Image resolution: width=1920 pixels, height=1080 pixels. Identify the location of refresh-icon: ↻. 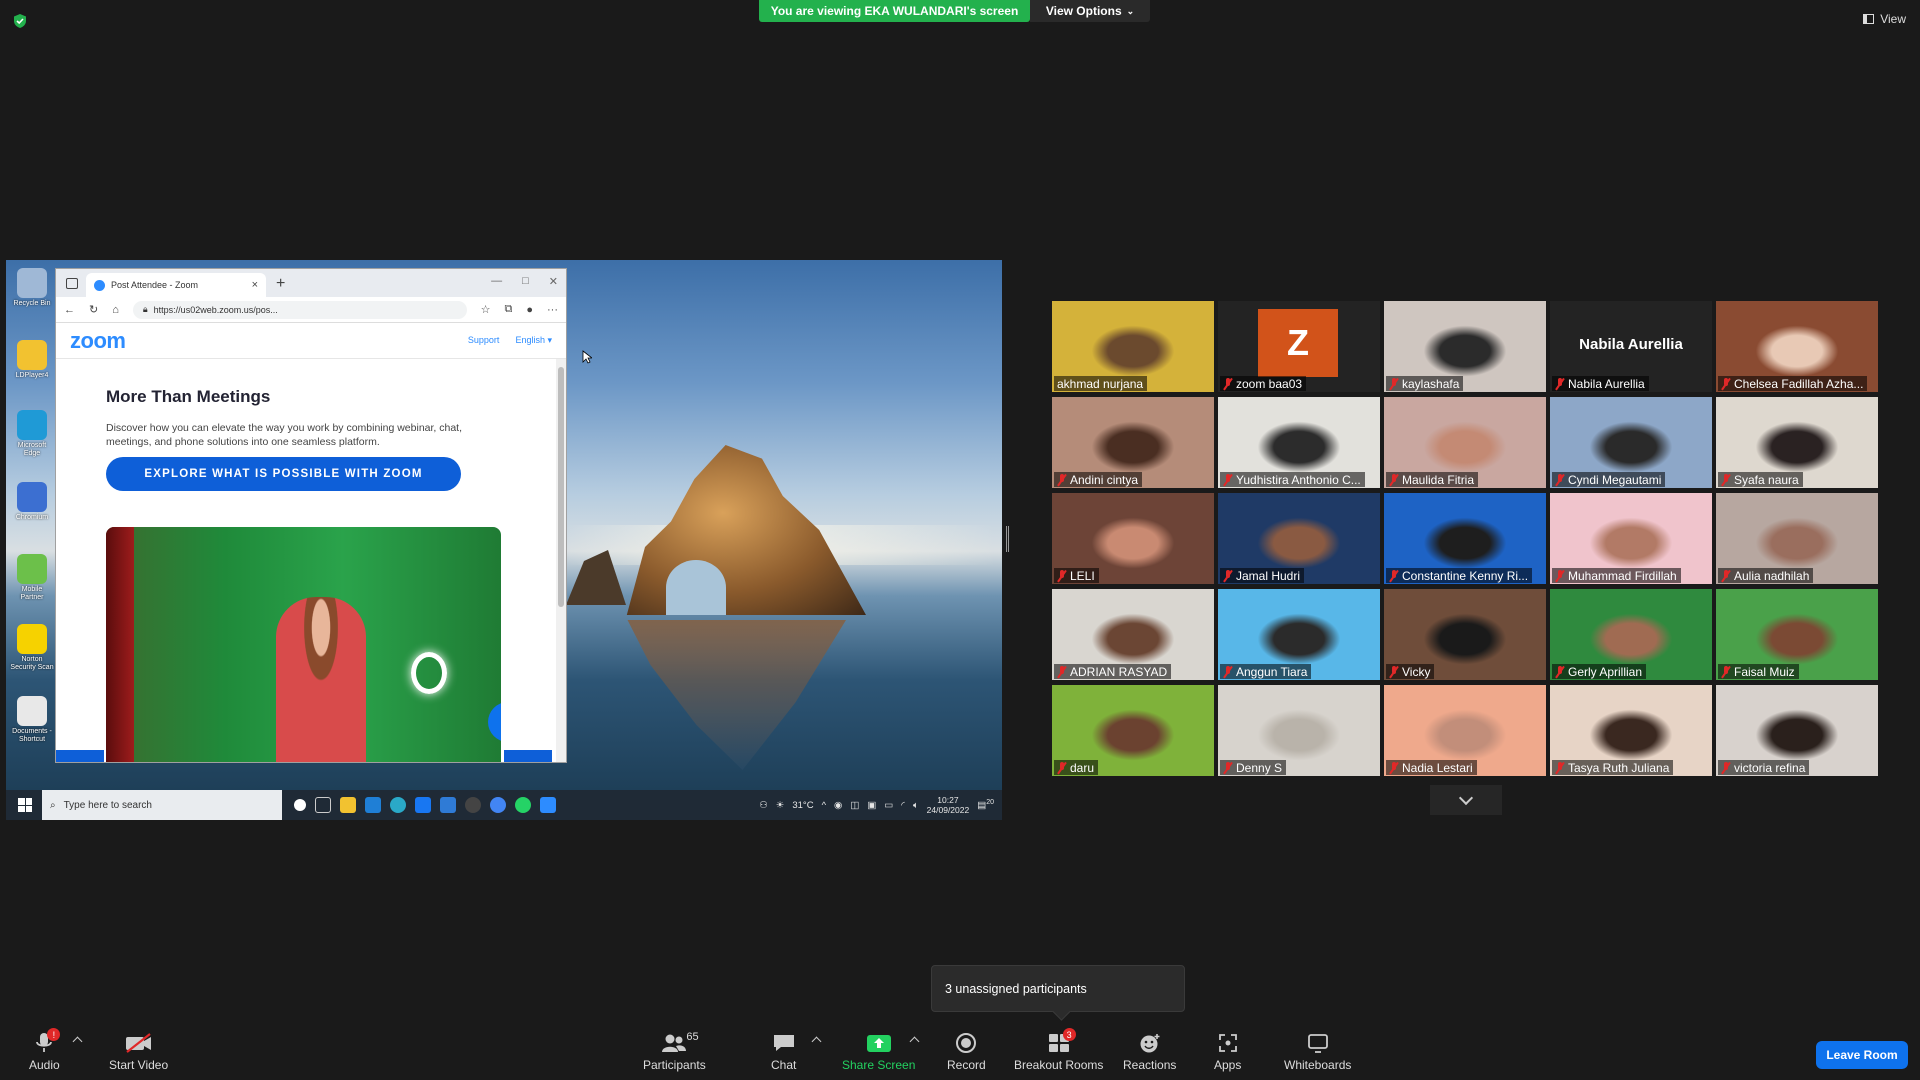
(93, 309).